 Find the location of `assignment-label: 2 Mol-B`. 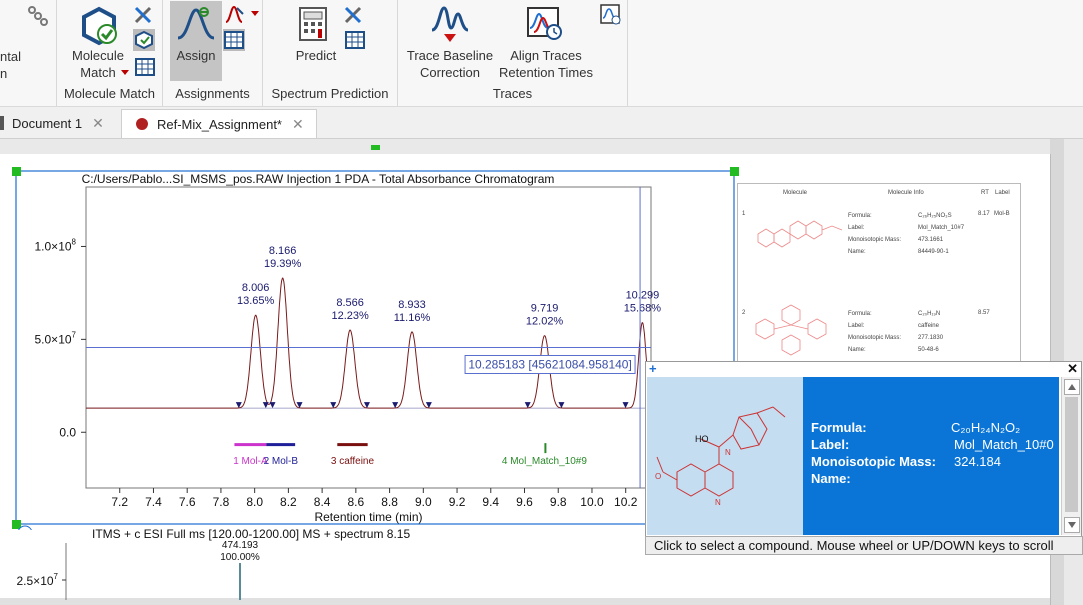

assignment-label: 2 Mol-B is located at coordinates (281, 461).